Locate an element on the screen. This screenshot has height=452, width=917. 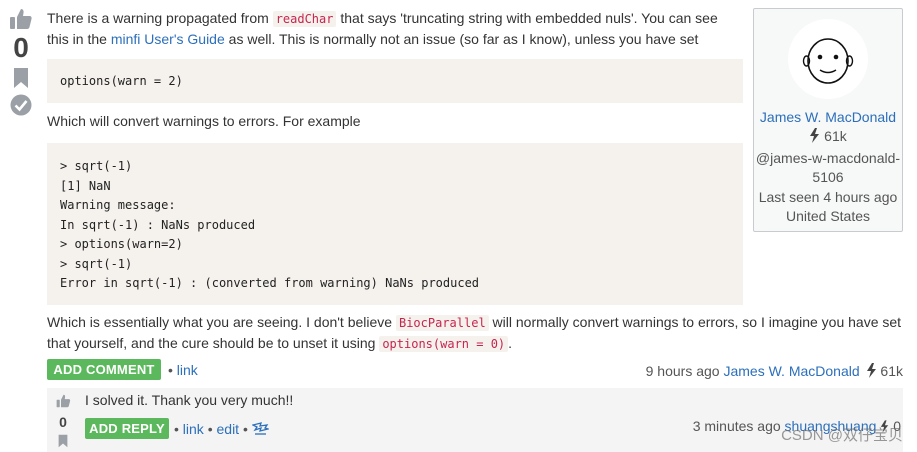
p3-text-d: . is located at coordinates (510, 343).